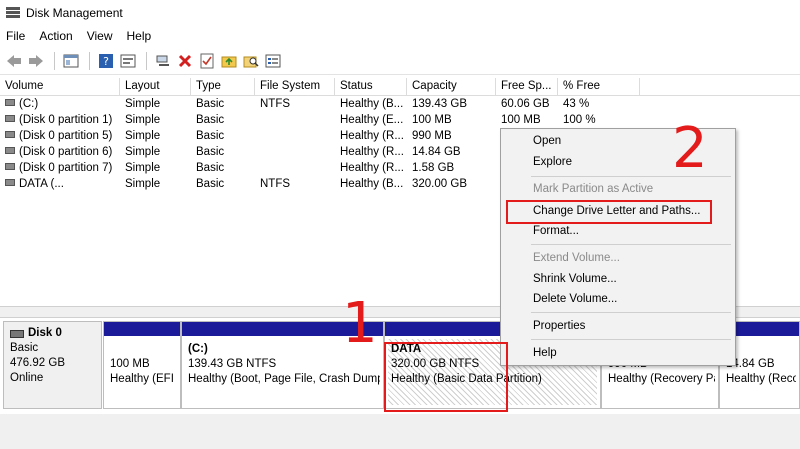 The height and width of the screenshot is (449, 800). What do you see at coordinates (446, 377) in the screenshot?
I see `highlight-data-partition` at bounding box center [446, 377].